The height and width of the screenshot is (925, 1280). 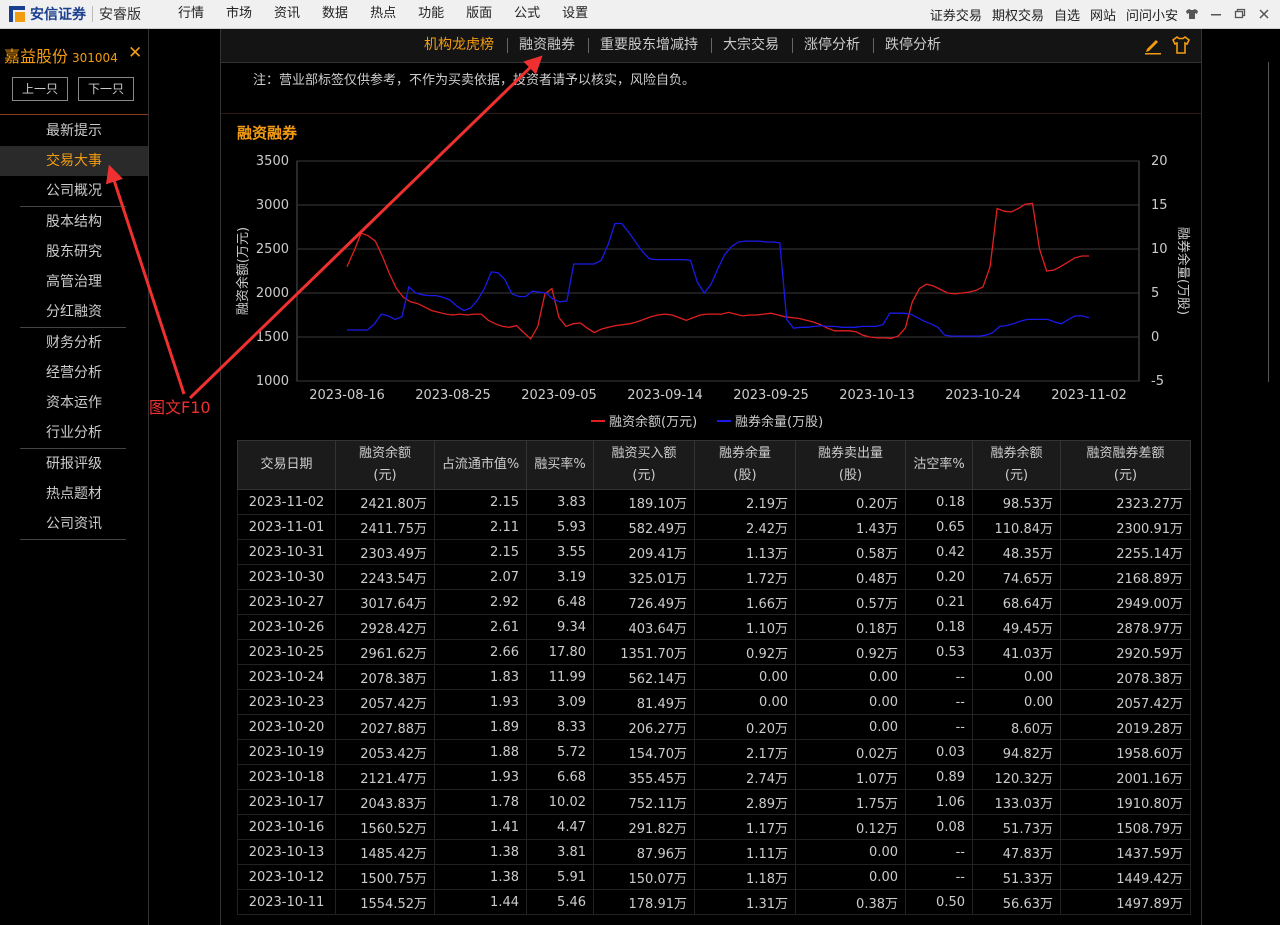 I want to click on link-securities-trading: 证券交易, so click(x=956, y=14).